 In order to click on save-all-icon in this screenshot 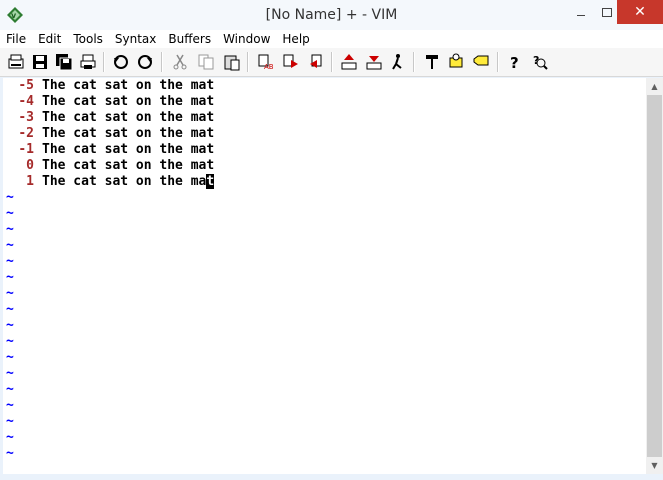, I will do `click(64, 62)`.